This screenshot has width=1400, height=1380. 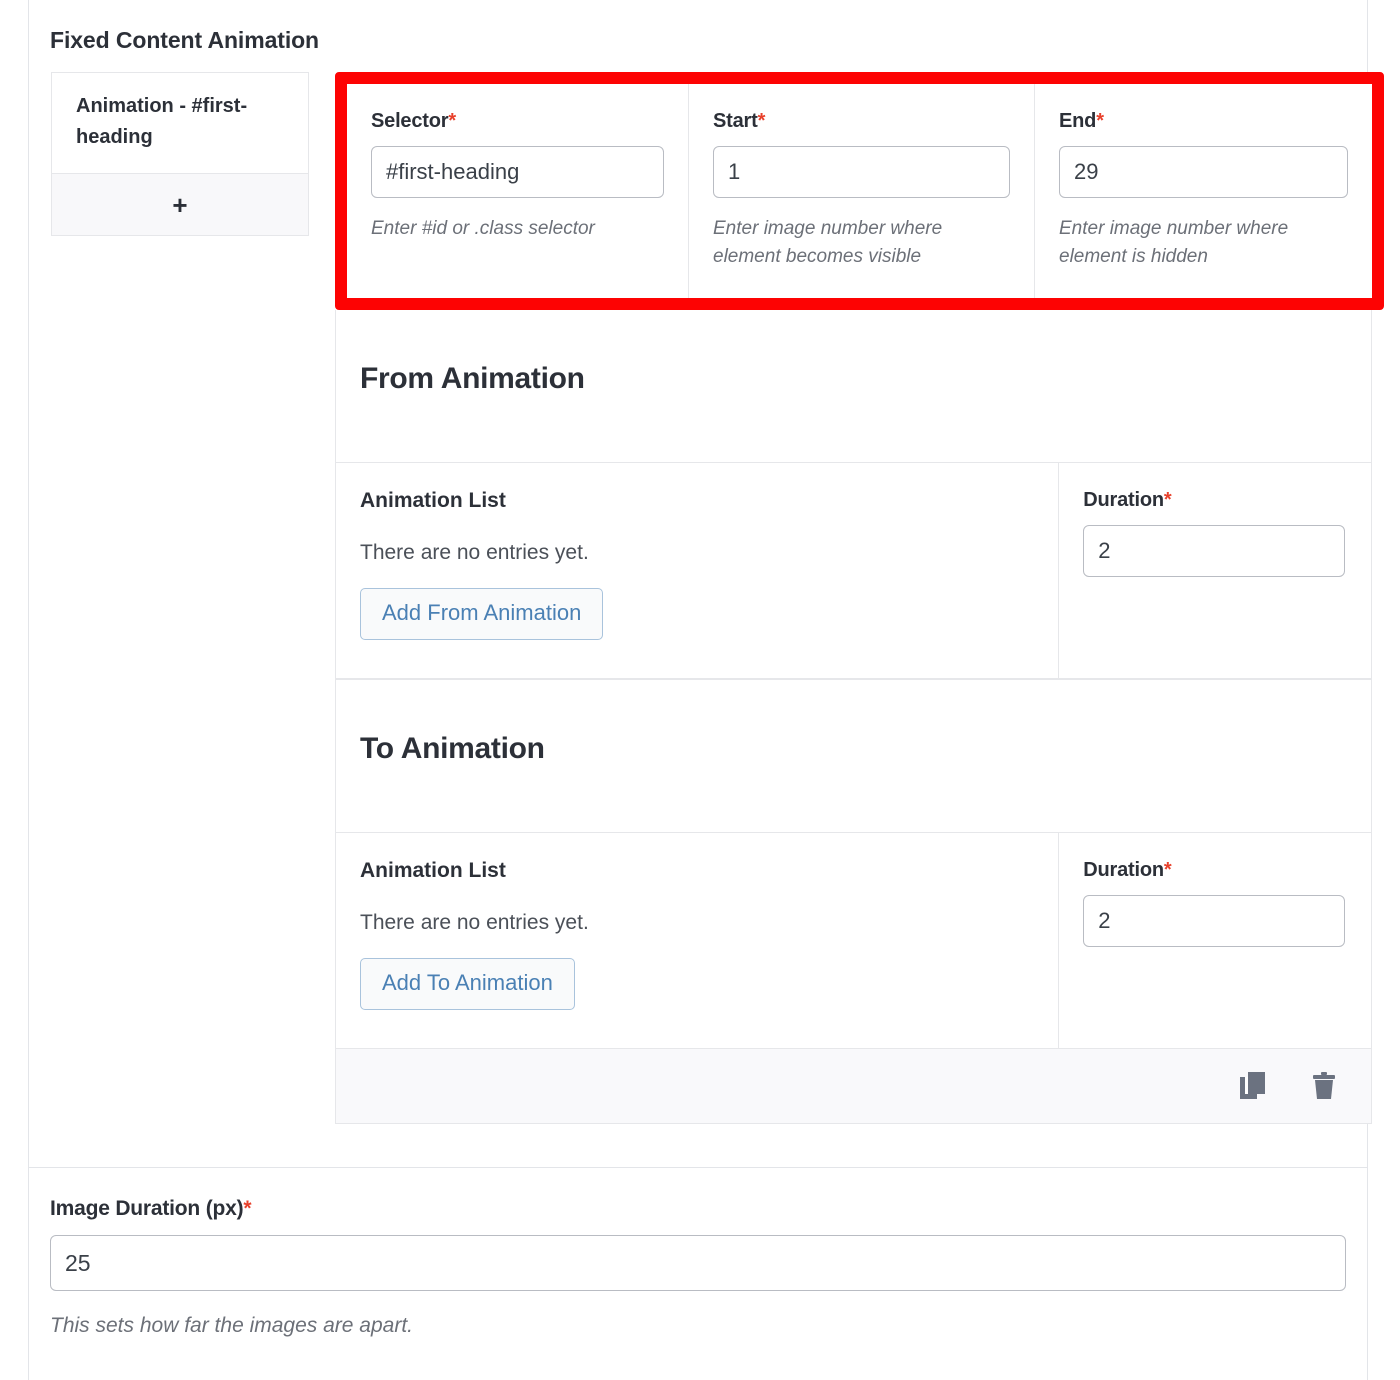 What do you see at coordinates (467, 984) in the screenshot?
I see `add-to-animation-button: Add To Animation` at bounding box center [467, 984].